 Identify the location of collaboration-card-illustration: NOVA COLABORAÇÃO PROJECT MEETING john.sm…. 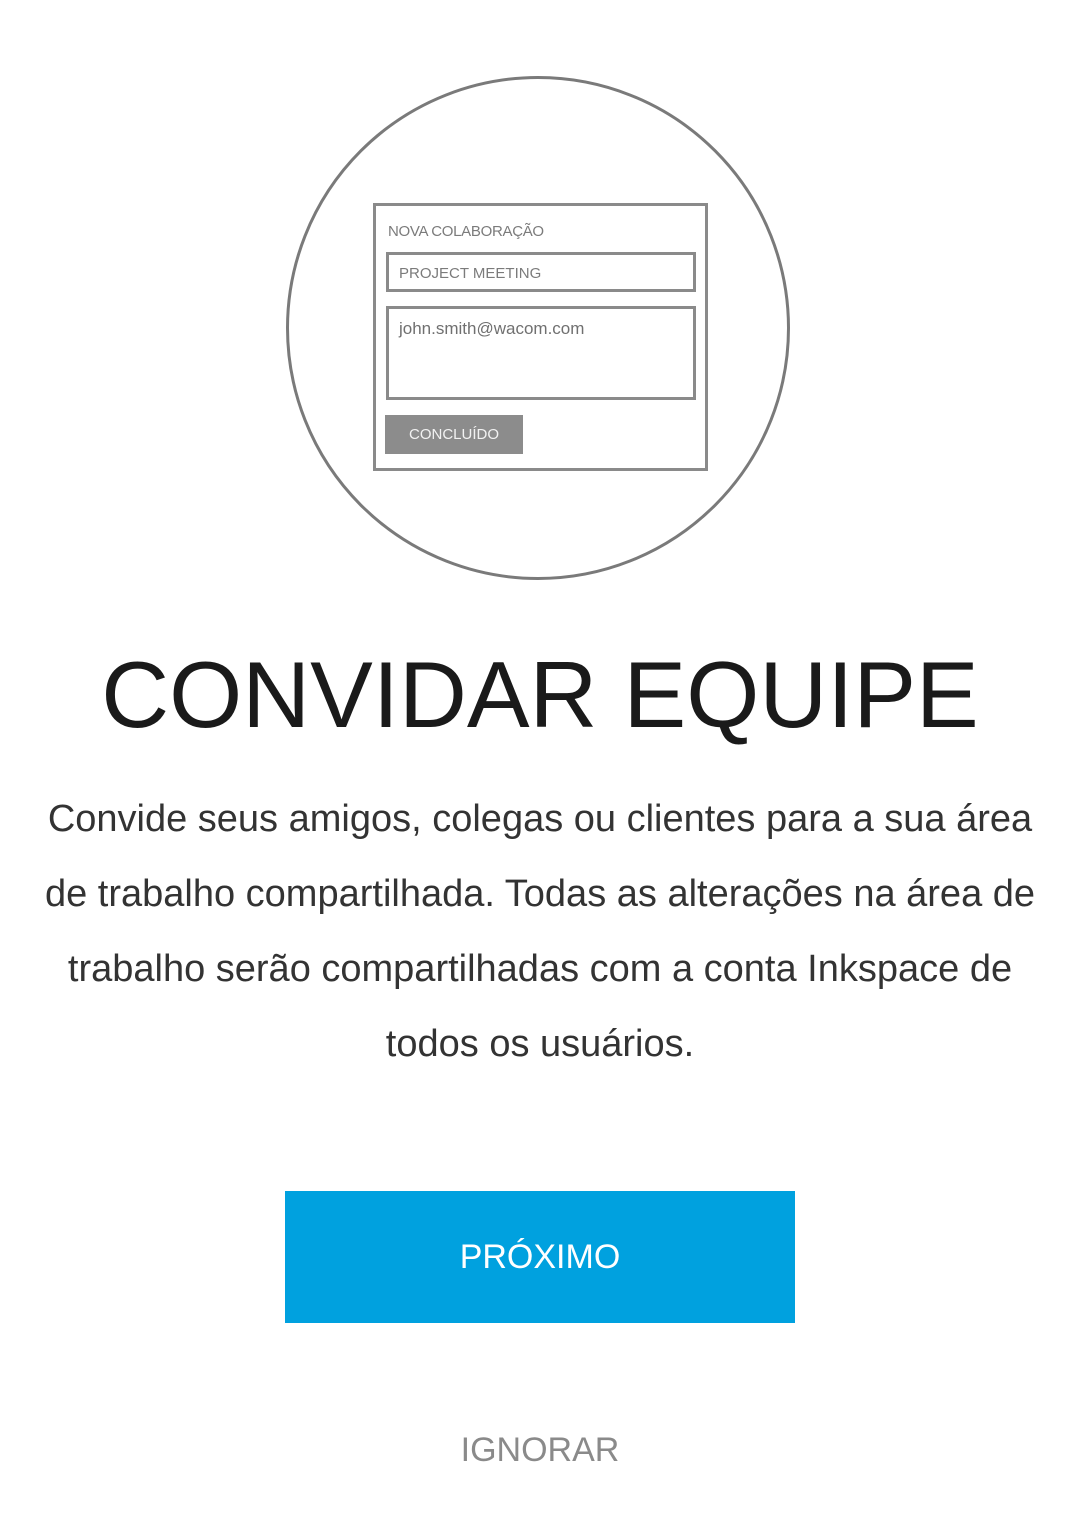
(540, 337).